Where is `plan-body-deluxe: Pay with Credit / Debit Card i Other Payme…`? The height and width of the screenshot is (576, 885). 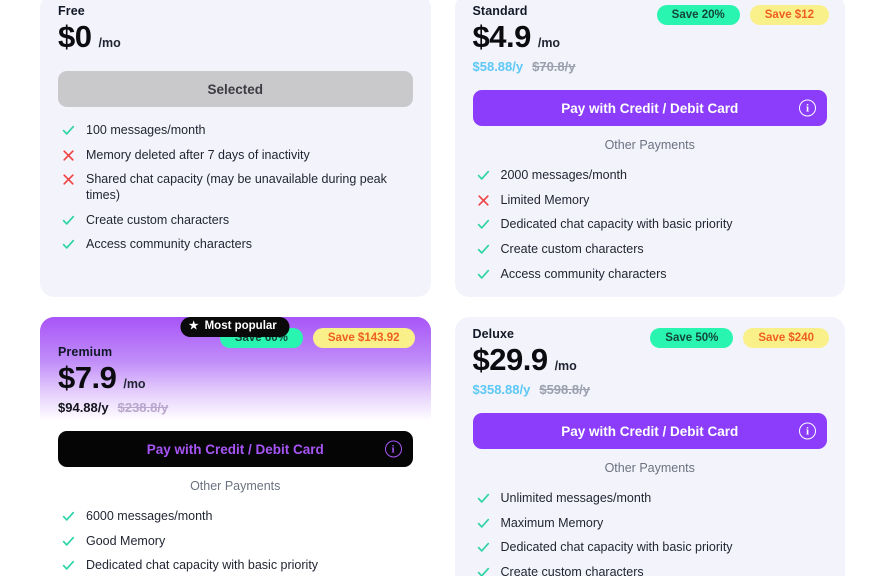 plan-body-deluxe: Pay with Credit / Debit Card i Other Payme… is located at coordinates (650, 494).